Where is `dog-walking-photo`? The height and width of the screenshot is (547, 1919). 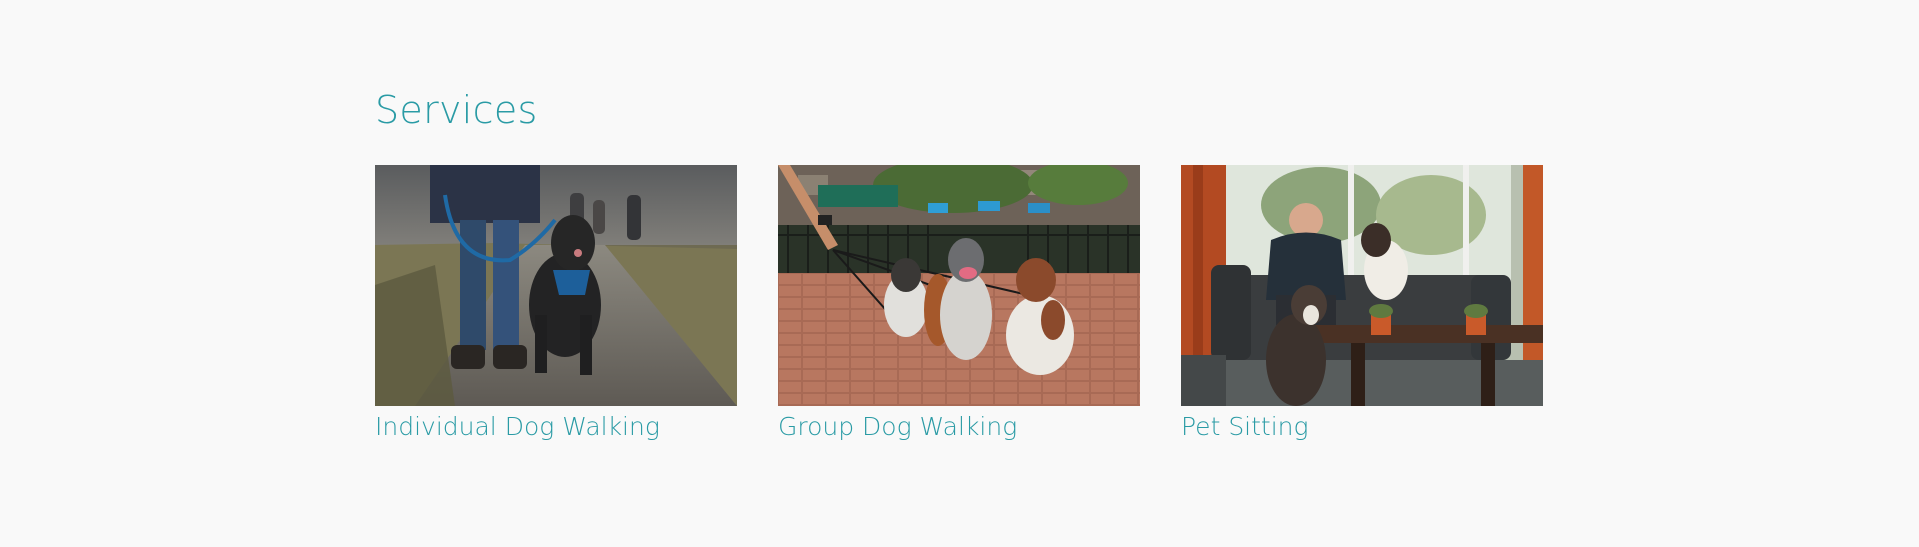
dog-walking-photo is located at coordinates (556, 285).